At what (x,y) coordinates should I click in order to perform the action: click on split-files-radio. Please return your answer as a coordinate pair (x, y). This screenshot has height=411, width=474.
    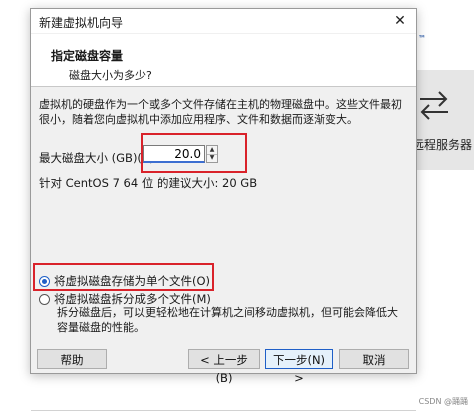
    Looking at the image, I should click on (44, 299).